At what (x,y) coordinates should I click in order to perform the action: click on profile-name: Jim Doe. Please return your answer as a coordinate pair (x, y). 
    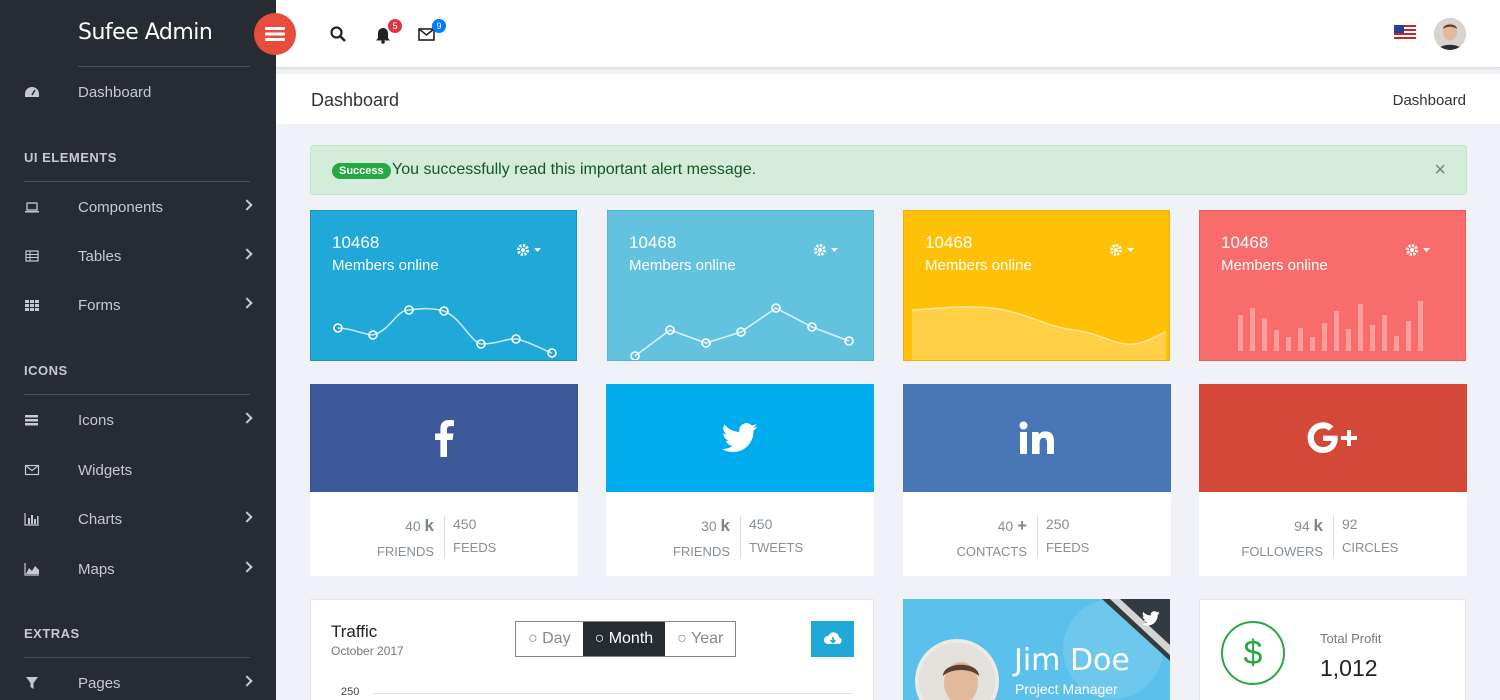
    Looking at the image, I should click on (1072, 660).